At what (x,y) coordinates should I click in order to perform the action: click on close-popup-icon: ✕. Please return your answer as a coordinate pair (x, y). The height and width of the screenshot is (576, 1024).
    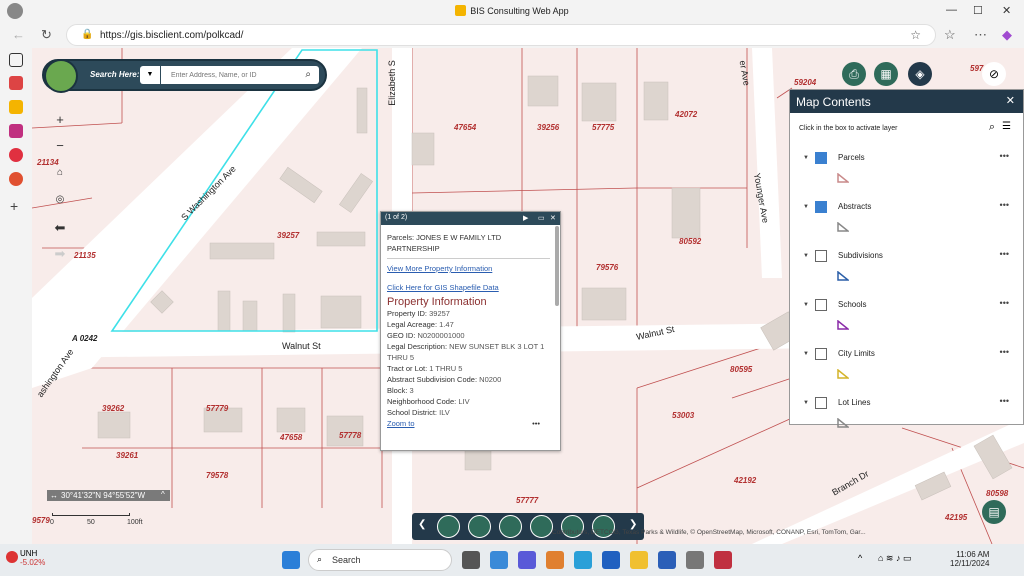
    Looking at the image, I should click on (553, 218).